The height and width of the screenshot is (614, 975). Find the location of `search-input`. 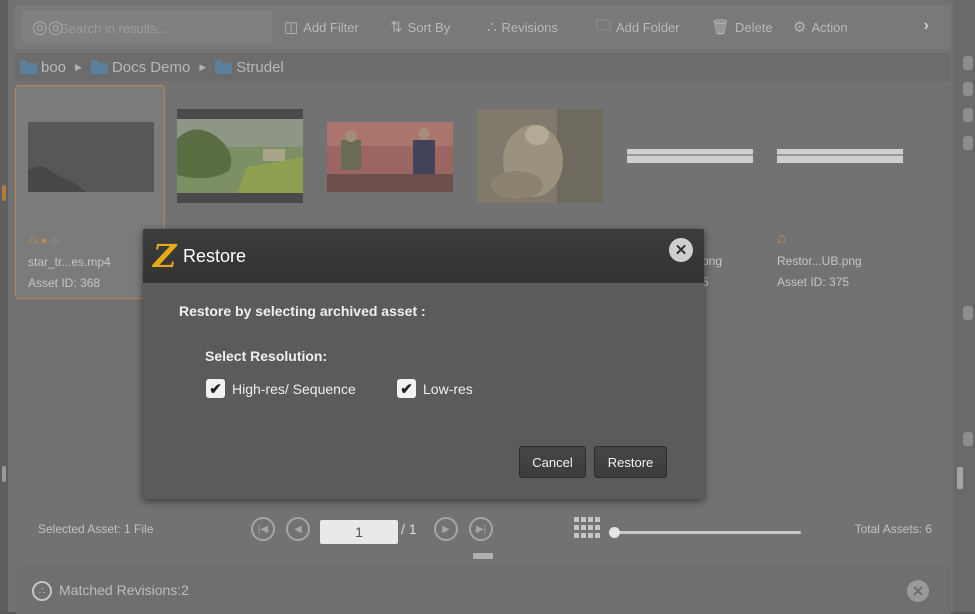

search-input is located at coordinates (160, 28).